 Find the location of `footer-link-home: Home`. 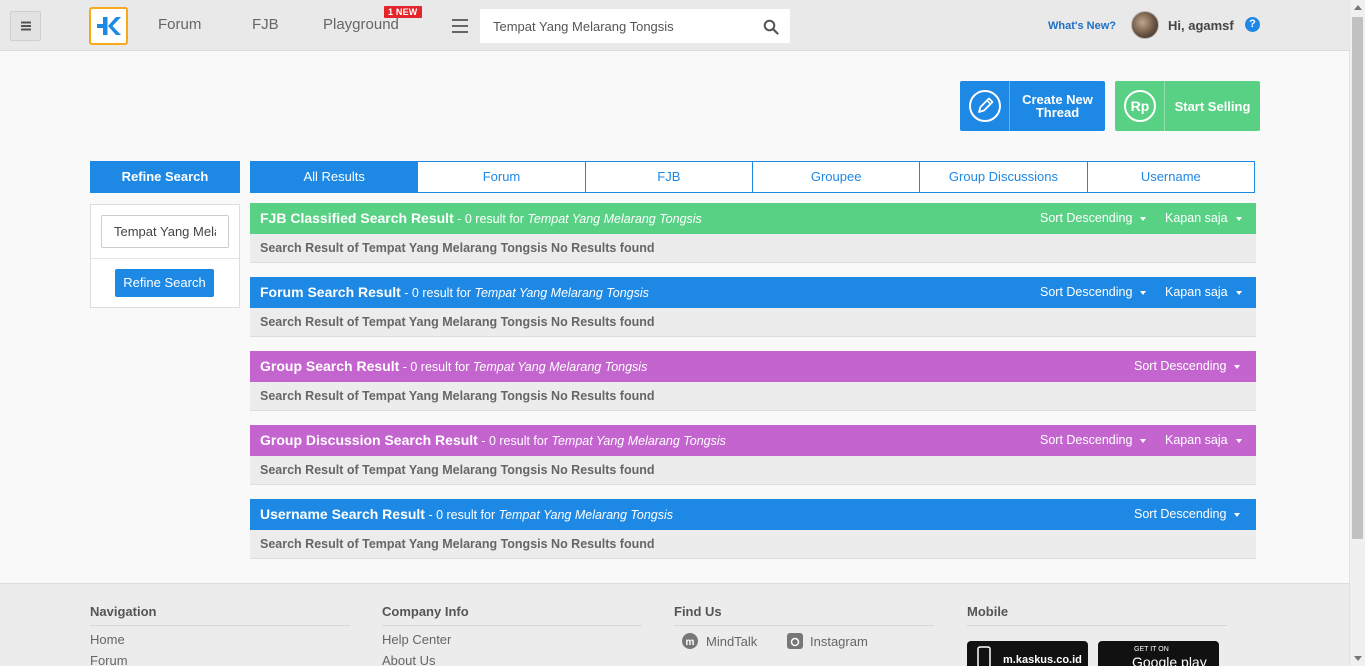

footer-link-home: Home is located at coordinates (220, 639).